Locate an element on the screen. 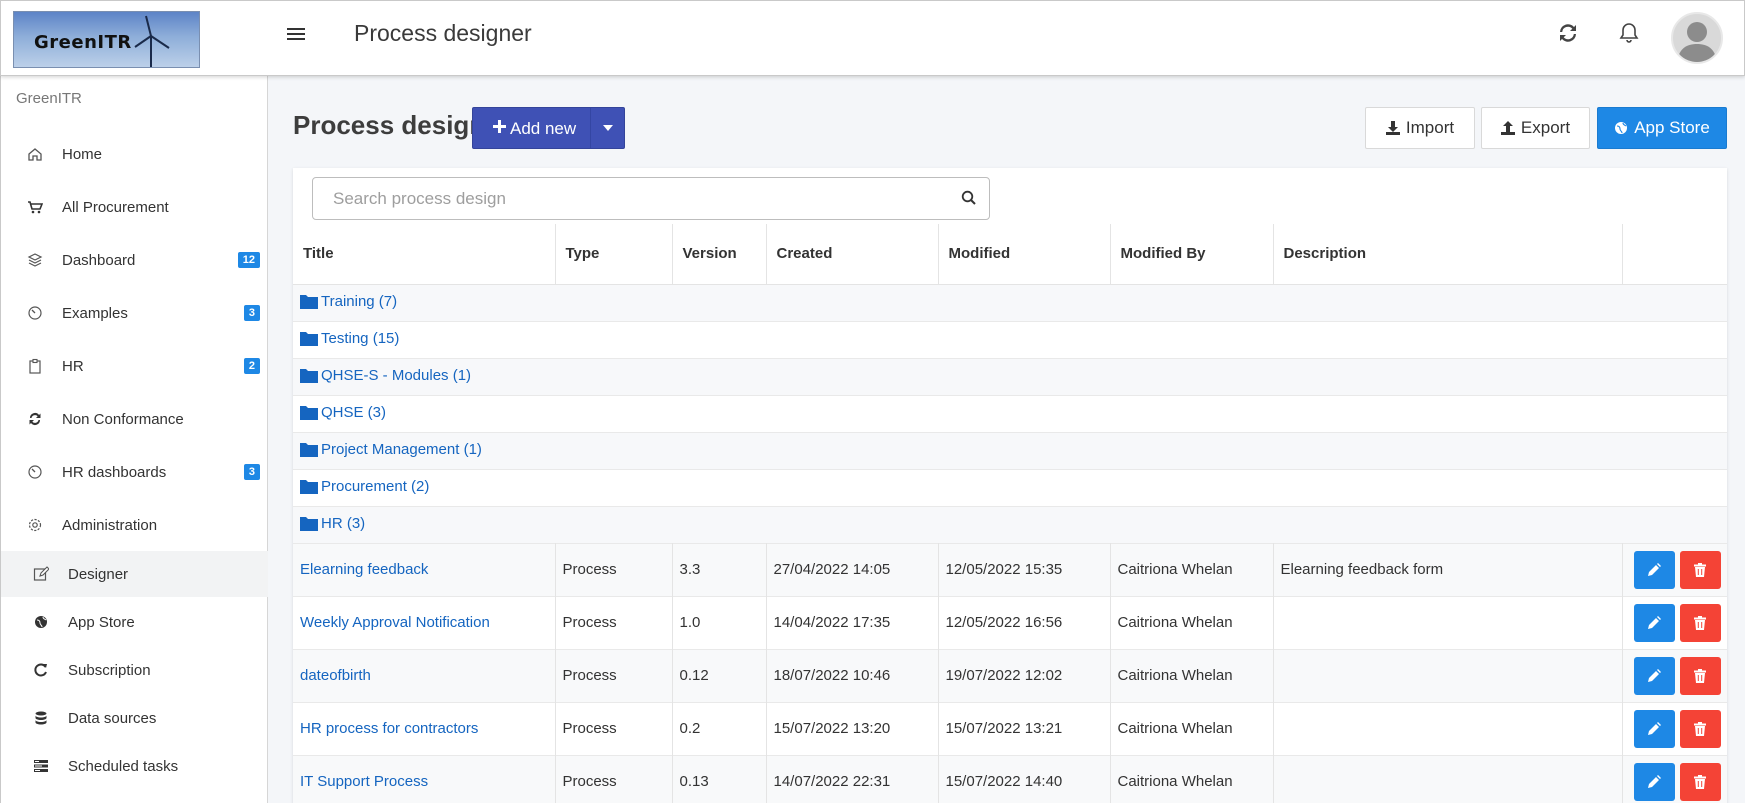 This screenshot has height=803, width=1745. sidebar-item-hr-dashboards: HR dashboards 3 is located at coordinates (134, 472).